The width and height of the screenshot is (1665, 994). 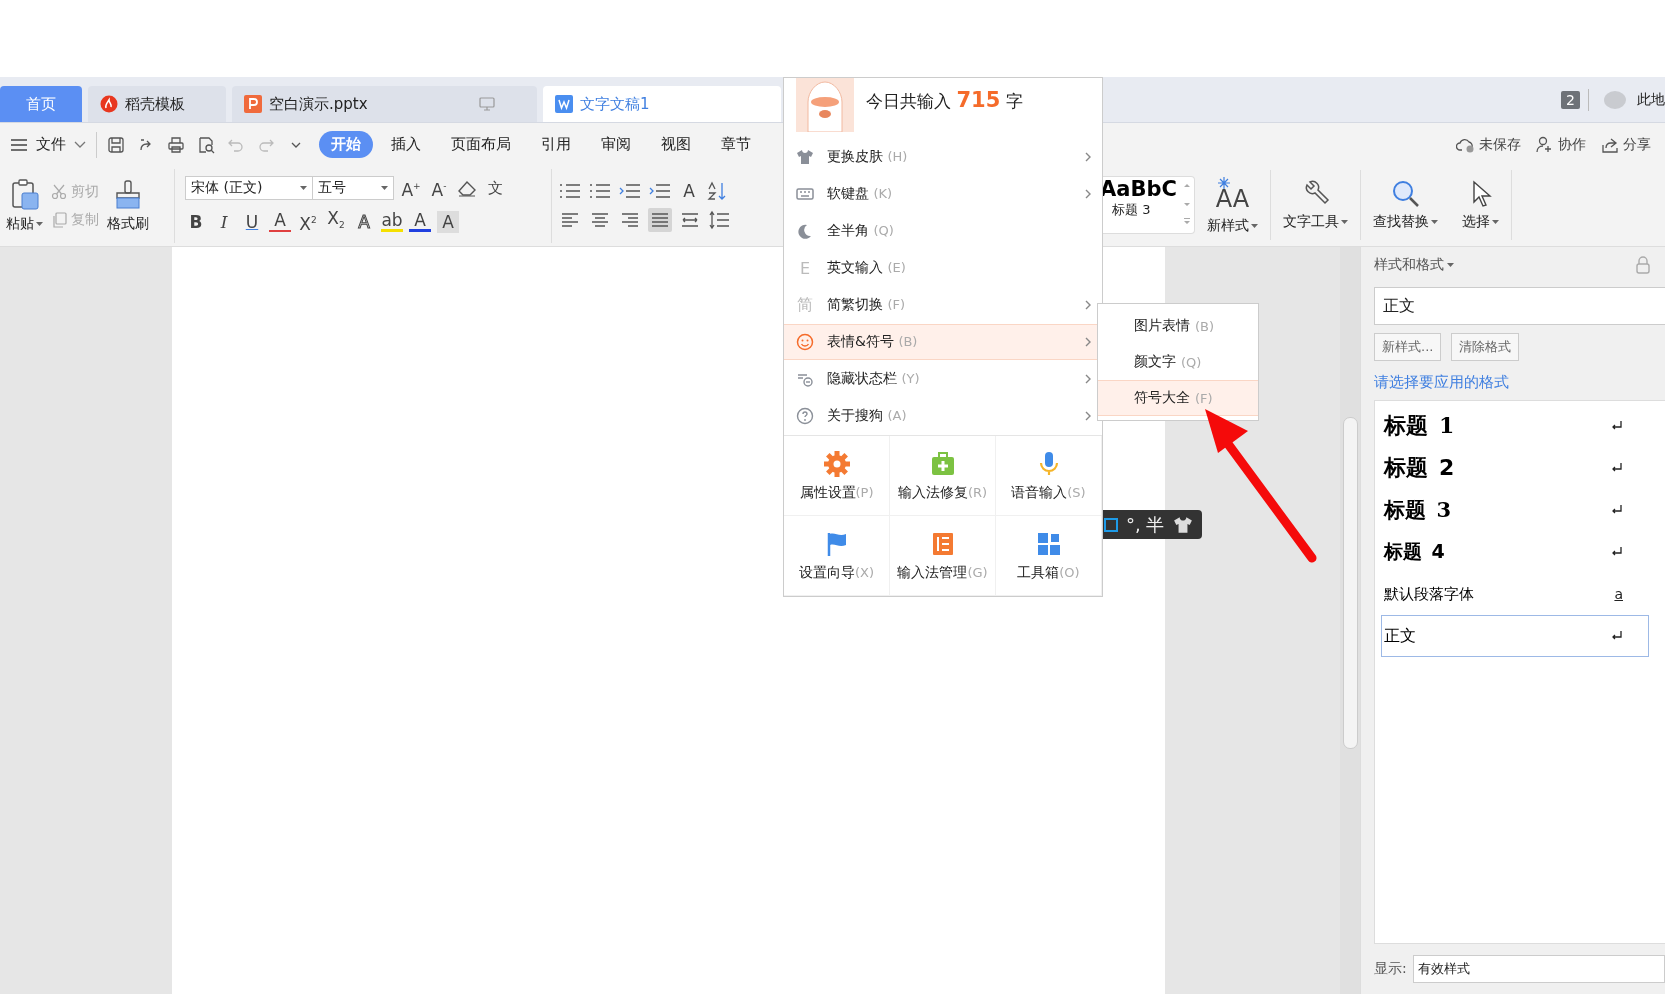 I want to click on format-painter-button: 格式刷, so click(x=128, y=206).